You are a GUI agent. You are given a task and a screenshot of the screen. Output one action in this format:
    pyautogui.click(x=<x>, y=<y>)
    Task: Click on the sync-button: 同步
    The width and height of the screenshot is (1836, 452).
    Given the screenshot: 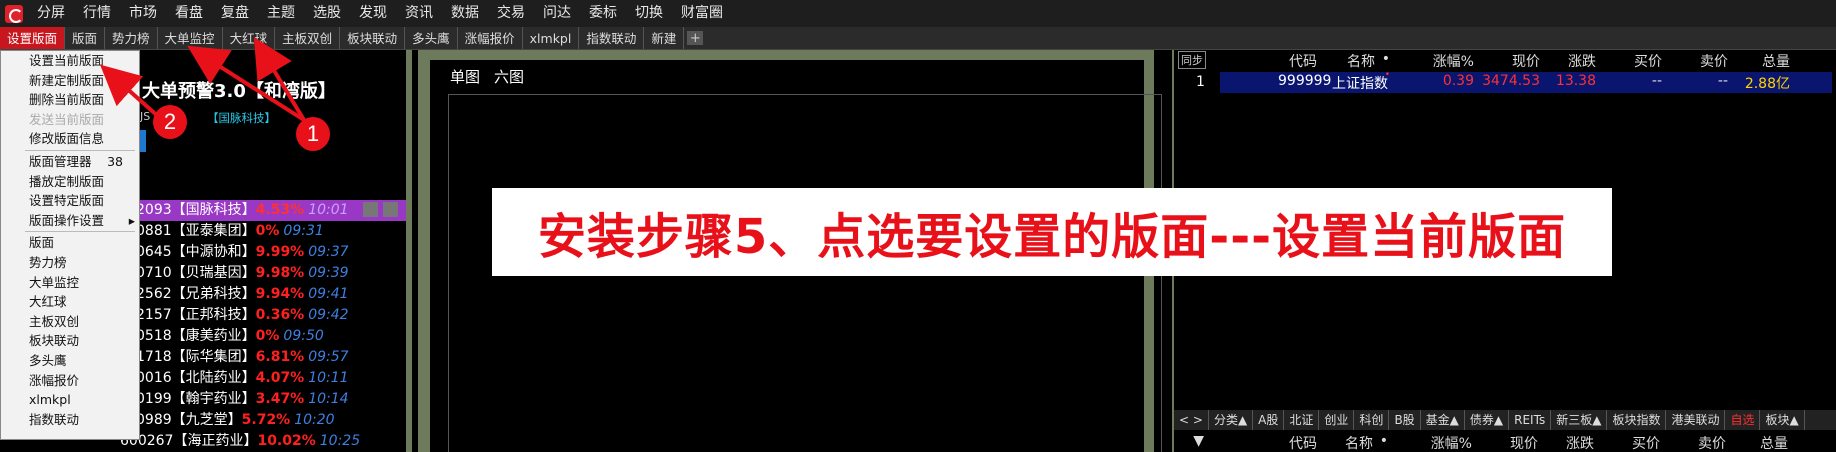 What is the action you would take?
    pyautogui.click(x=1192, y=60)
    